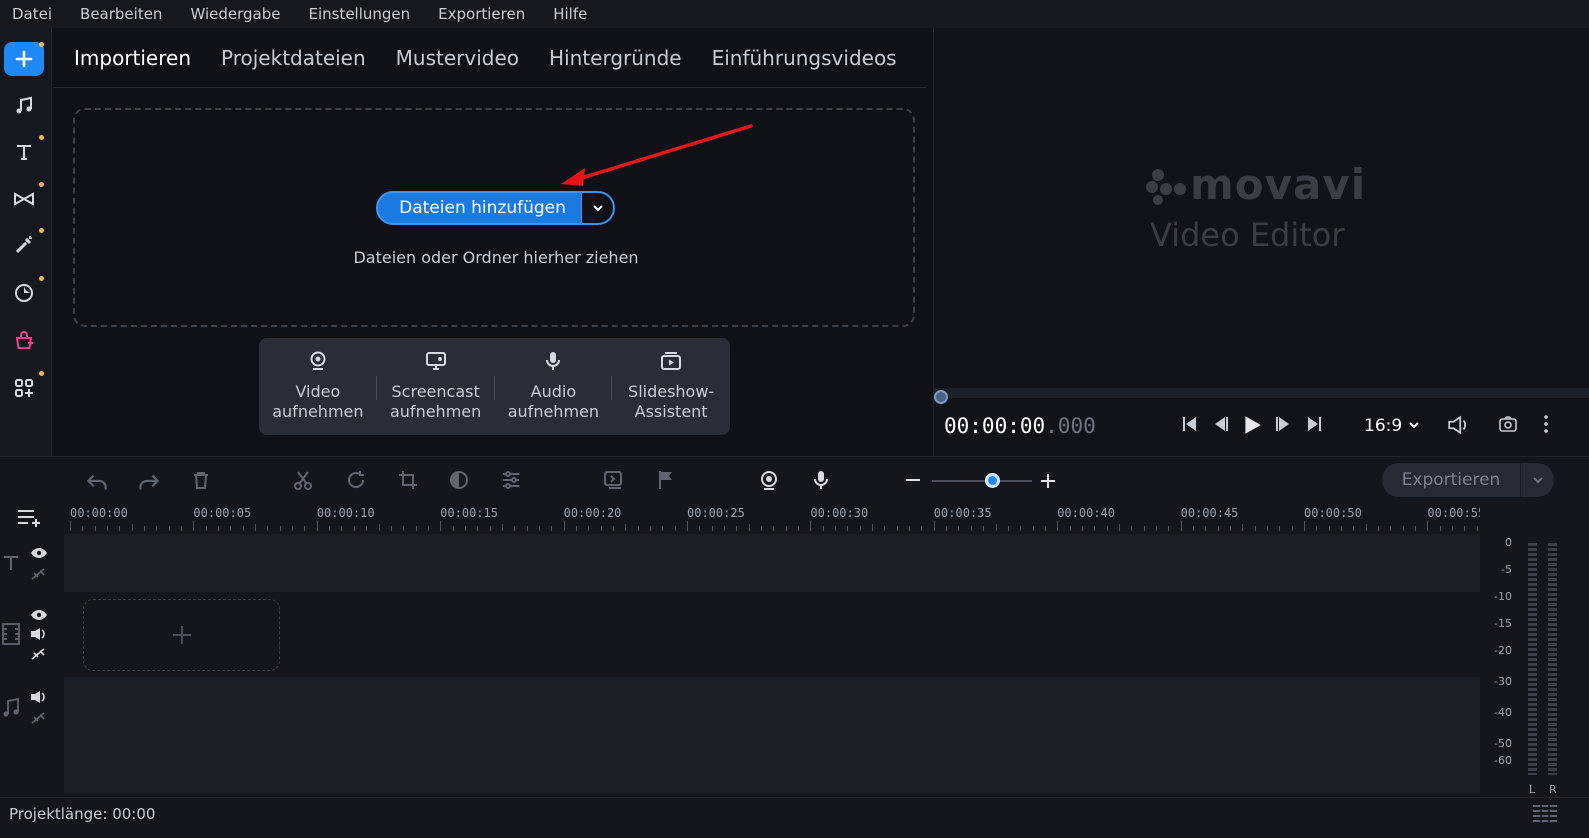 The height and width of the screenshot is (838, 1589). What do you see at coordinates (32, 14) in the screenshot?
I see `menu-datei: Datei` at bounding box center [32, 14].